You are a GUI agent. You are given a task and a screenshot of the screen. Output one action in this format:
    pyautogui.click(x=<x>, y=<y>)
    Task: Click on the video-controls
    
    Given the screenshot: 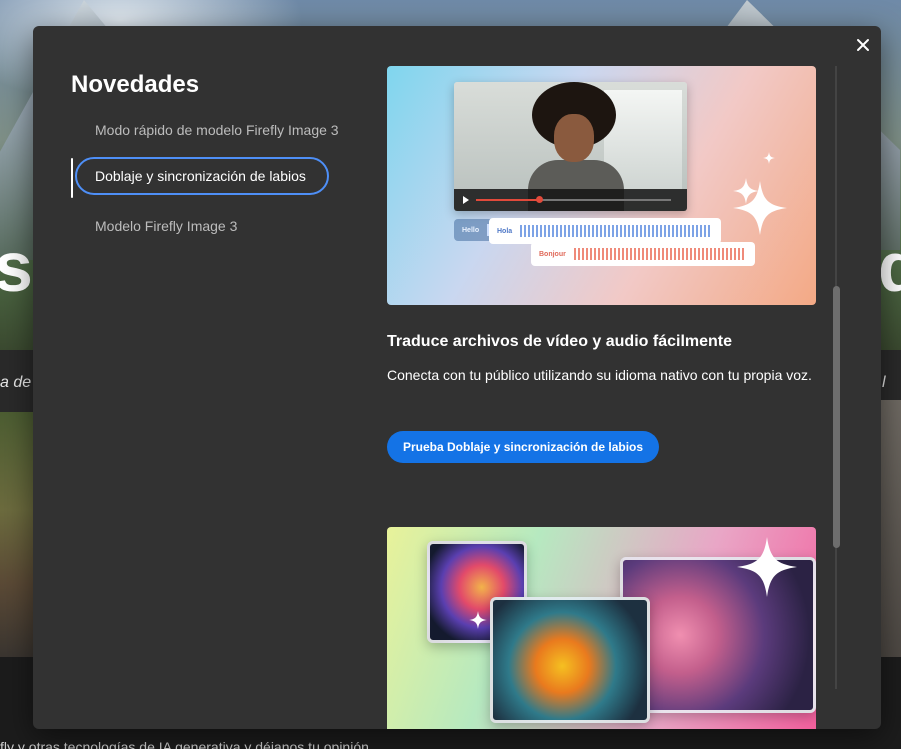 What is the action you would take?
    pyautogui.click(x=570, y=200)
    